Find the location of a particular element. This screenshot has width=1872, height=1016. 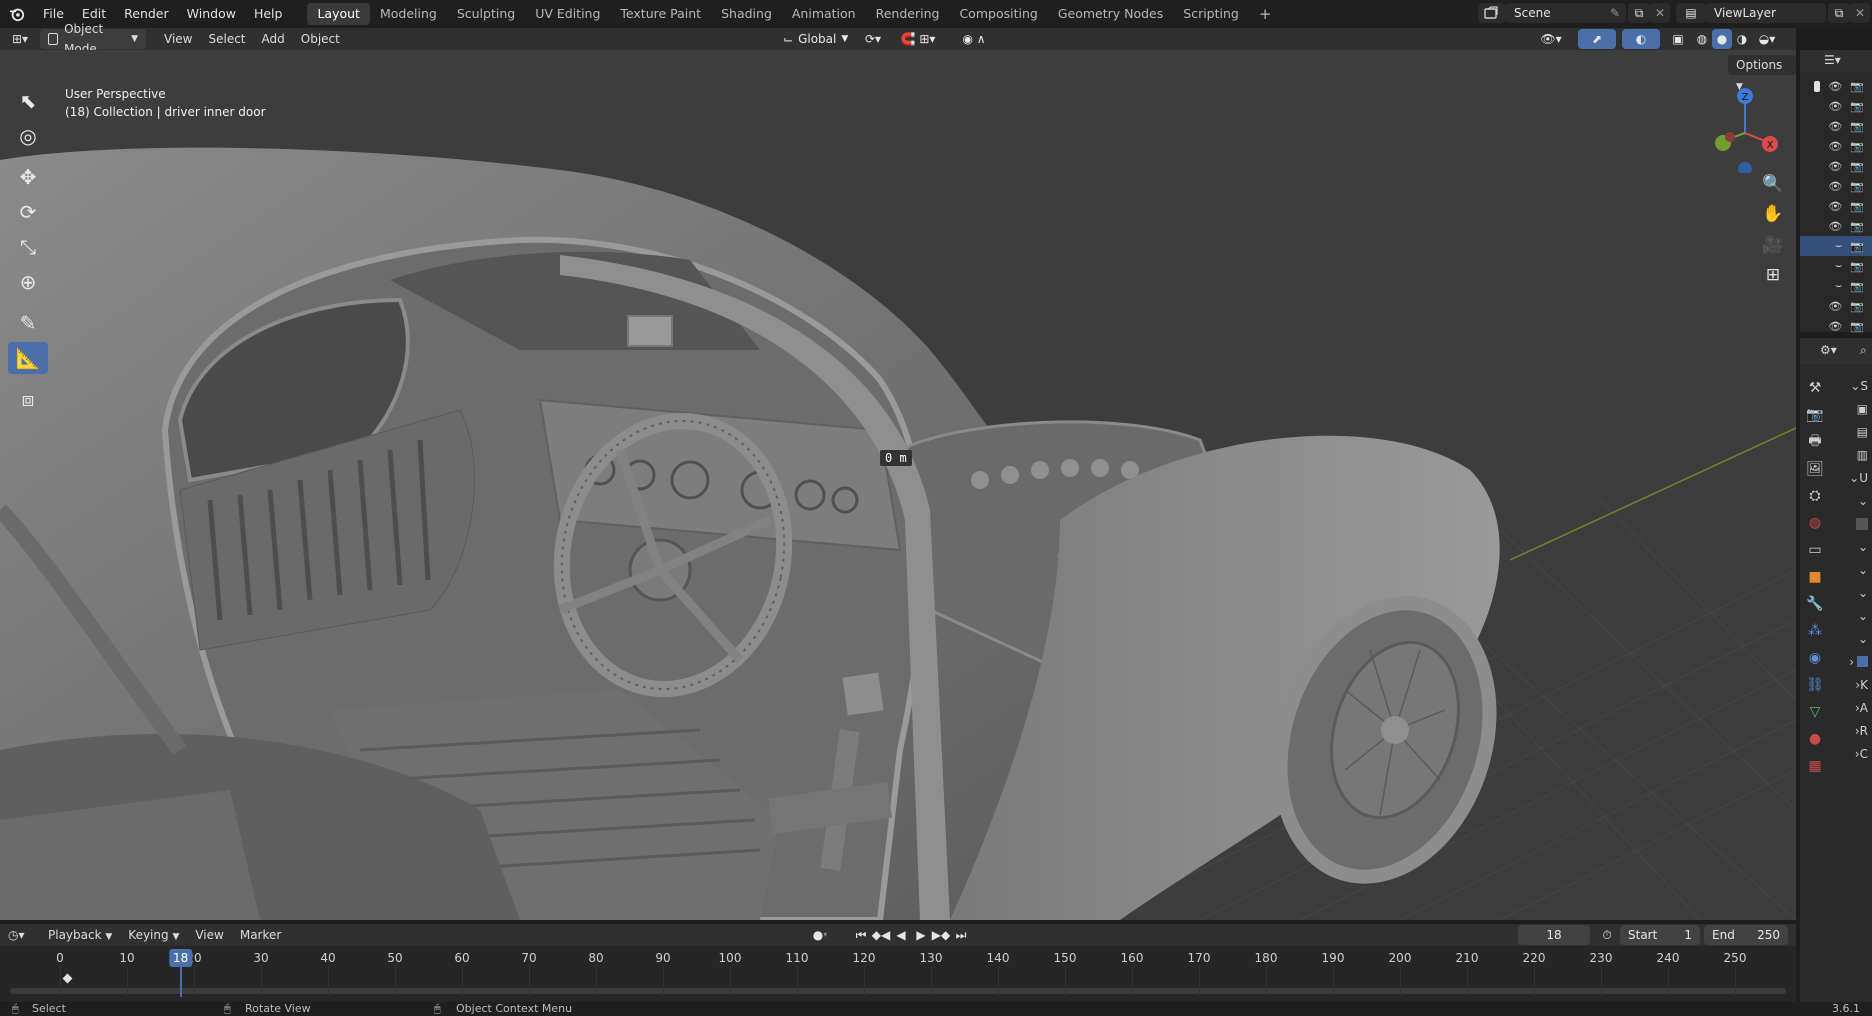

texture-slot-icon: ▤ is located at coordinates (1854, 431).